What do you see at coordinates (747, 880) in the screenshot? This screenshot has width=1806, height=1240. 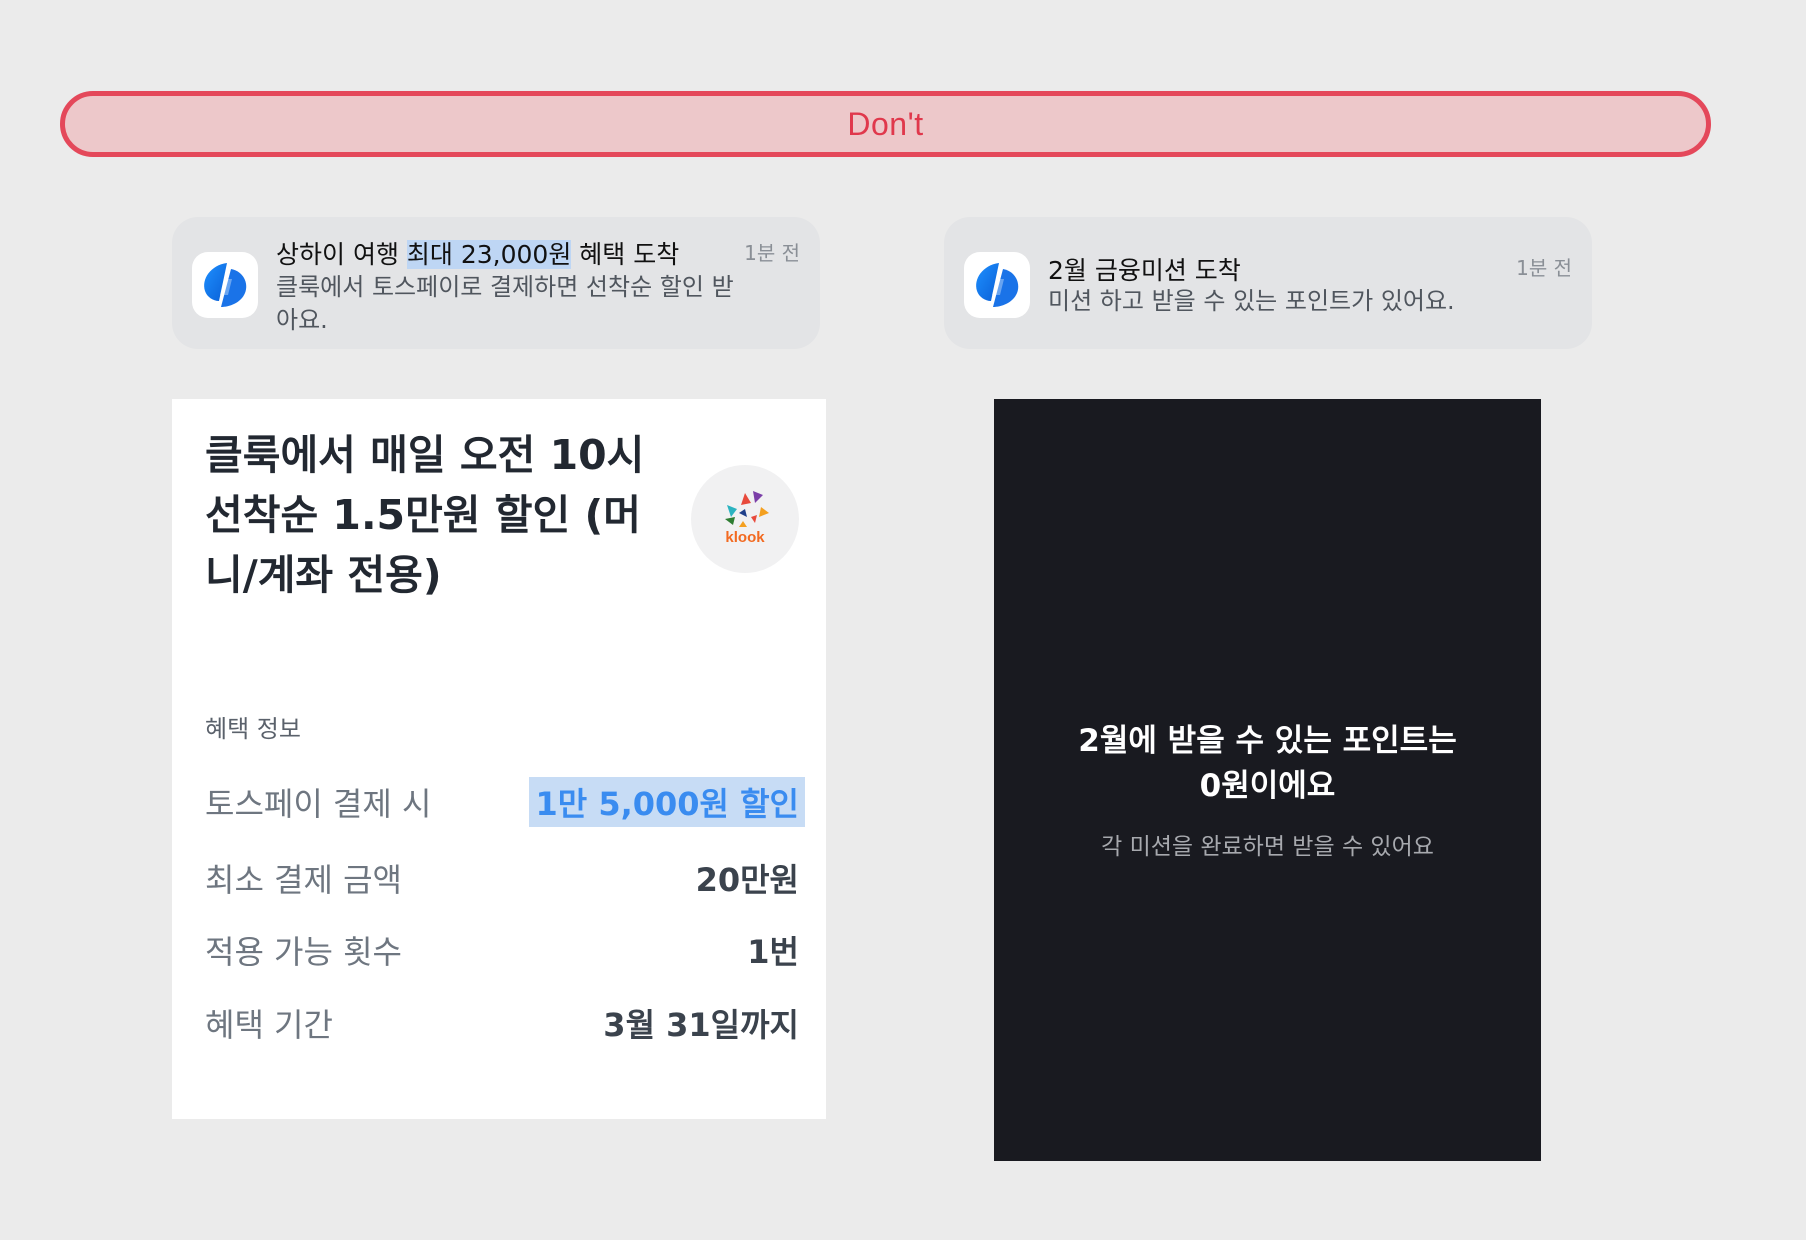 I see `row-value-min-amount: 20만원` at bounding box center [747, 880].